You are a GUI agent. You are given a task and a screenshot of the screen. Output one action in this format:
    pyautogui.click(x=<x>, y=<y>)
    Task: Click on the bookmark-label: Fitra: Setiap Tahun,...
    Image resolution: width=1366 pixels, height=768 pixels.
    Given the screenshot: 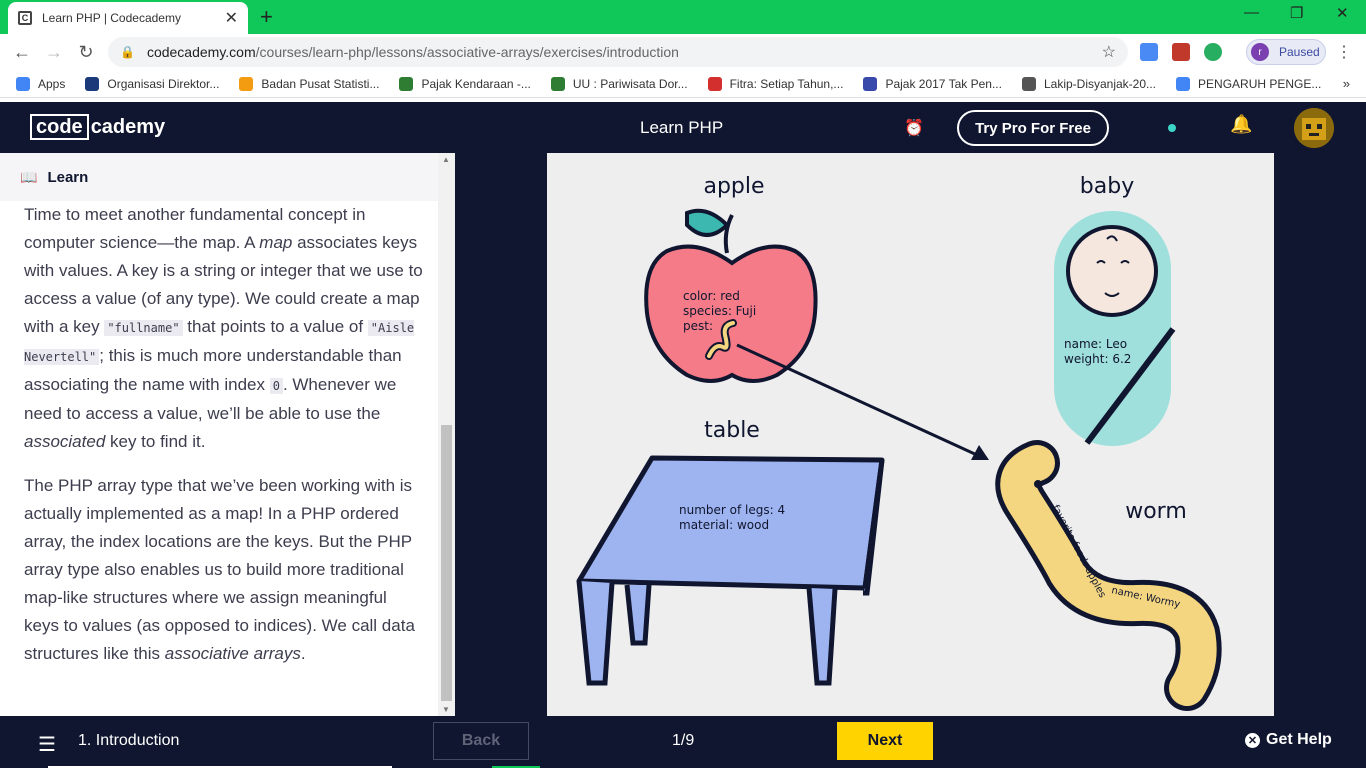 What is the action you would take?
    pyautogui.click(x=786, y=83)
    